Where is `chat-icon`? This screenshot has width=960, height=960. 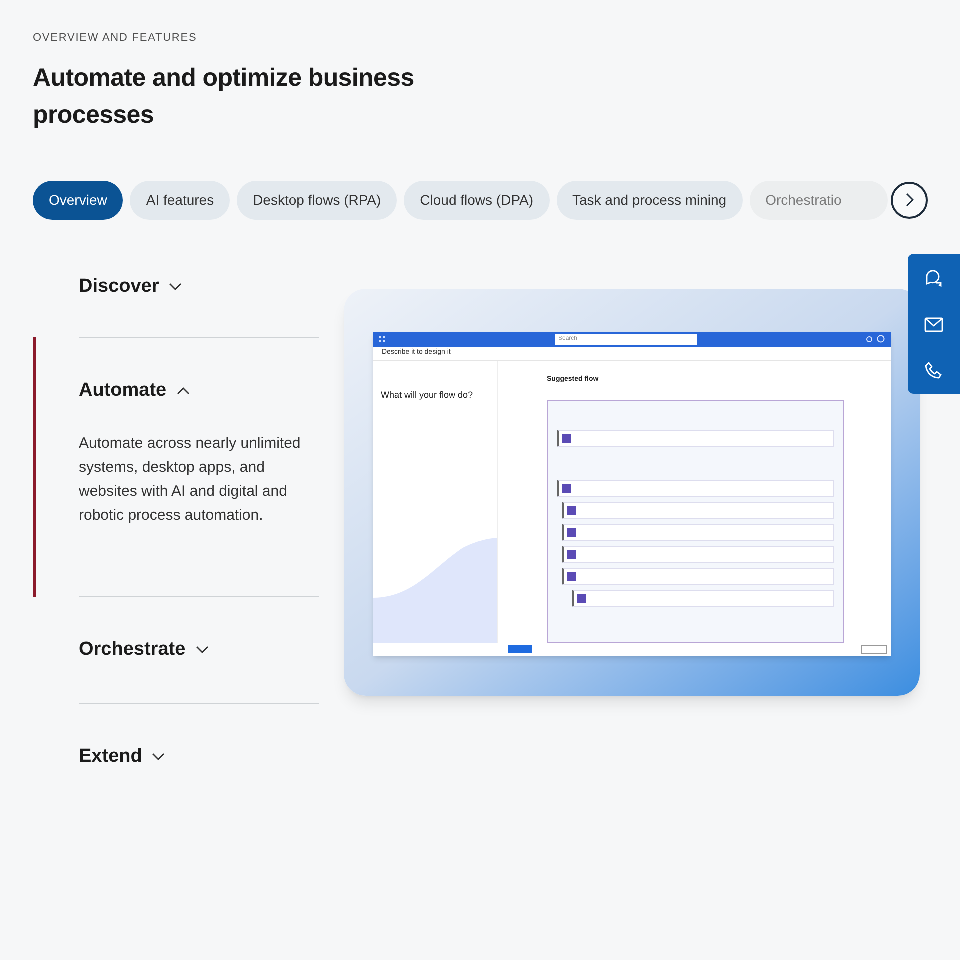 chat-icon is located at coordinates (934, 278).